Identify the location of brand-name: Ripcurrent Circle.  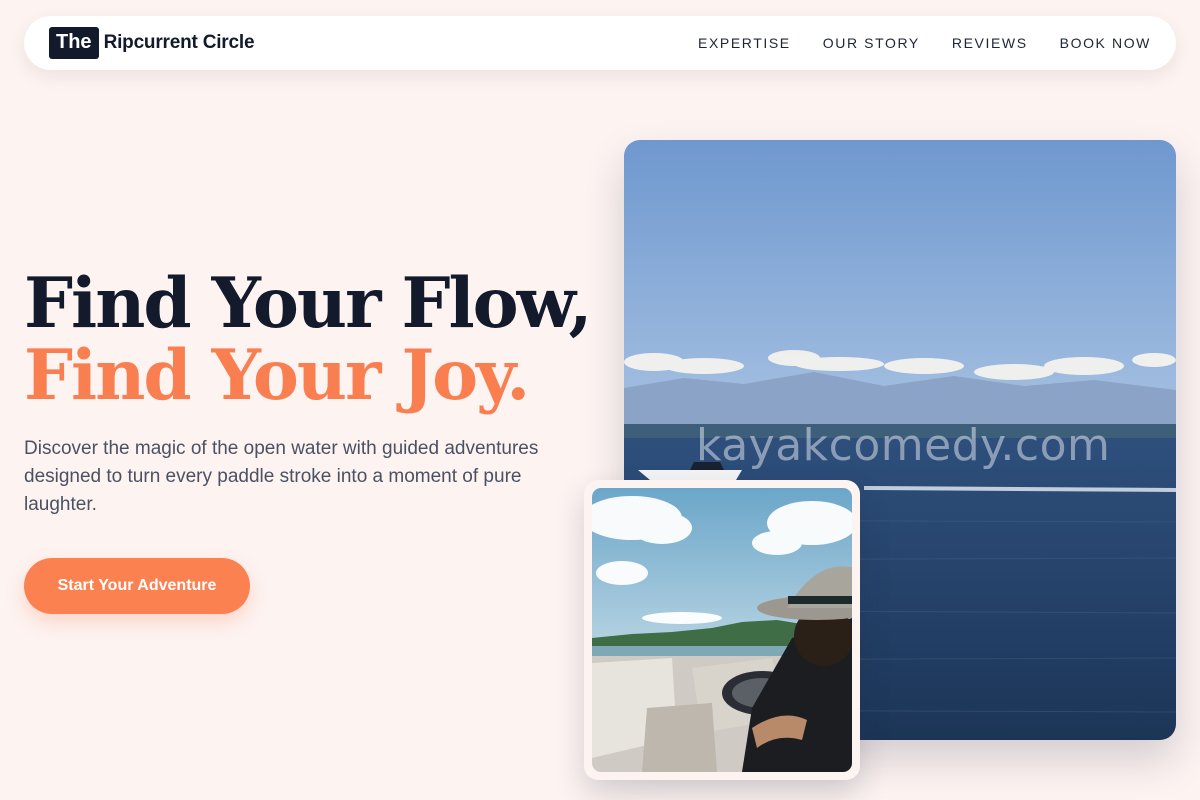
(179, 42).